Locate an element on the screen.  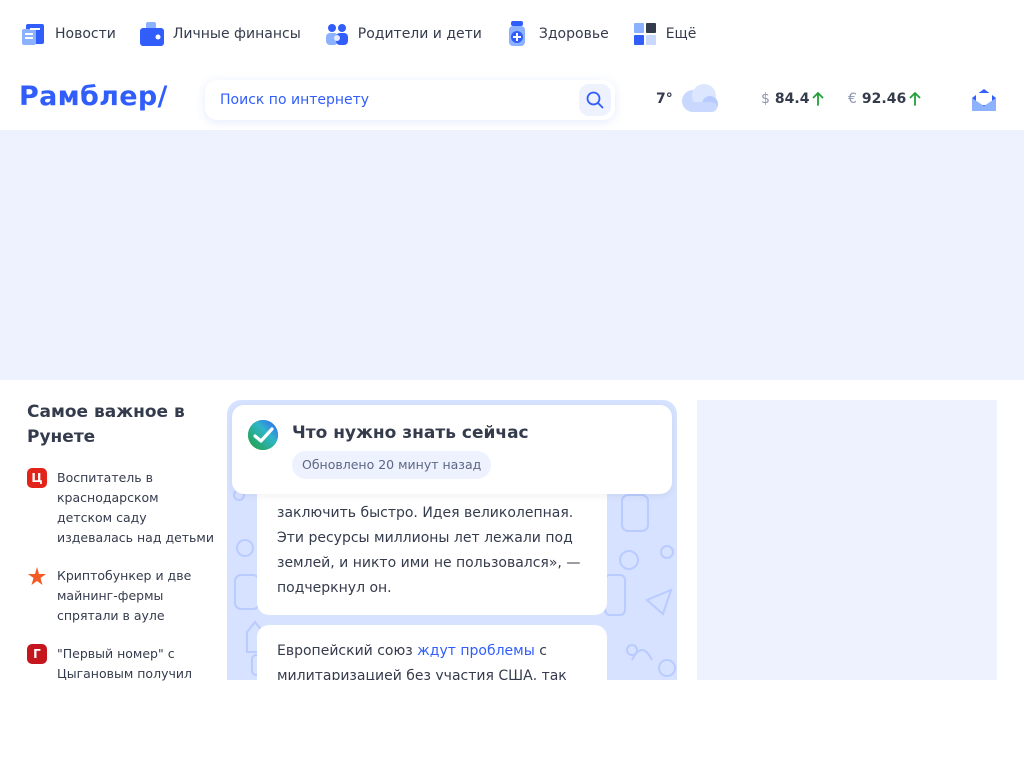
newspaper-icon is located at coordinates (33, 34).